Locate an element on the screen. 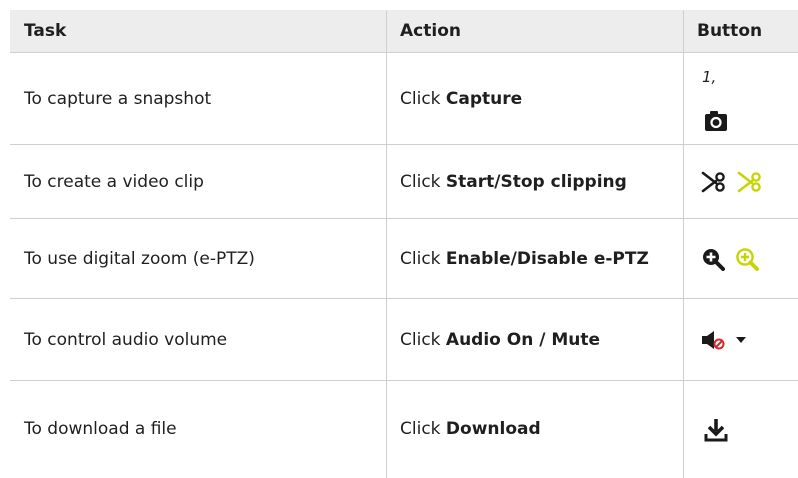 The height and width of the screenshot is (478, 798). scissors-active-icon is located at coordinates (750, 182).